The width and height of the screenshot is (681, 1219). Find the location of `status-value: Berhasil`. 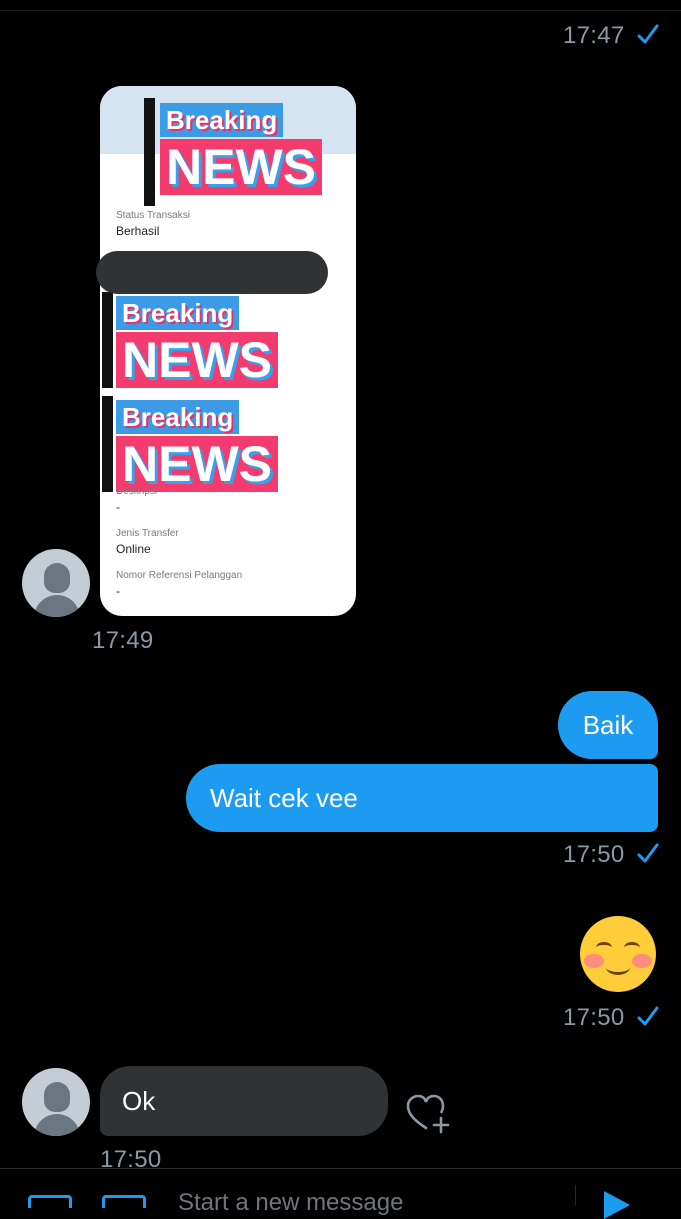

status-value: Berhasil is located at coordinates (138, 231).